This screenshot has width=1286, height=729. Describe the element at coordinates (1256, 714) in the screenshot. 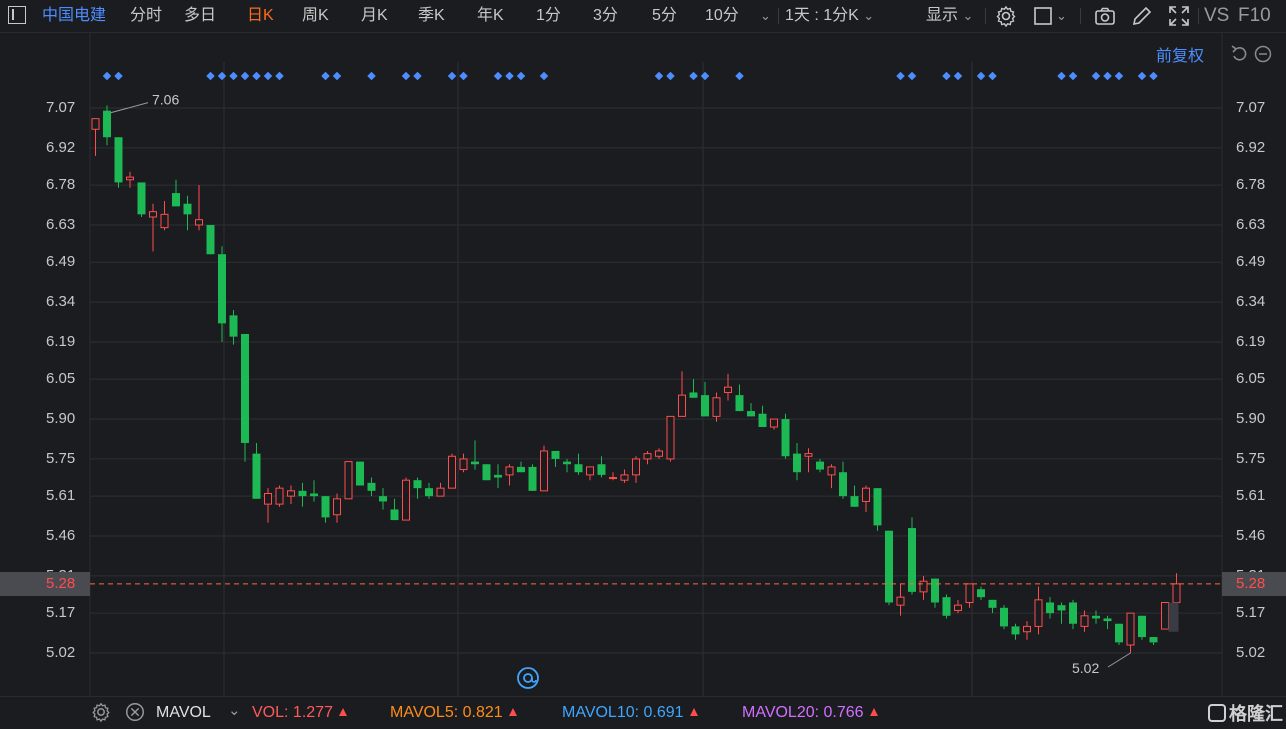

I see `brand-text: 格隆汇` at that location.